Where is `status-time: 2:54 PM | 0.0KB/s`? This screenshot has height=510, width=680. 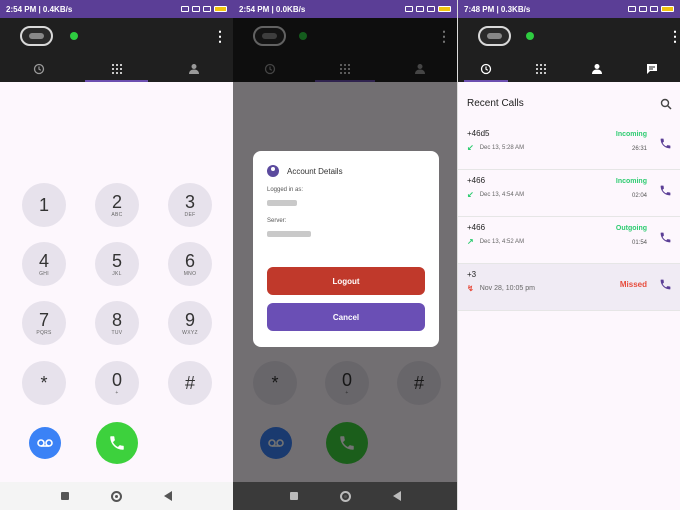
status-time: 2:54 PM | 0.0KB/s is located at coordinates (272, 9).